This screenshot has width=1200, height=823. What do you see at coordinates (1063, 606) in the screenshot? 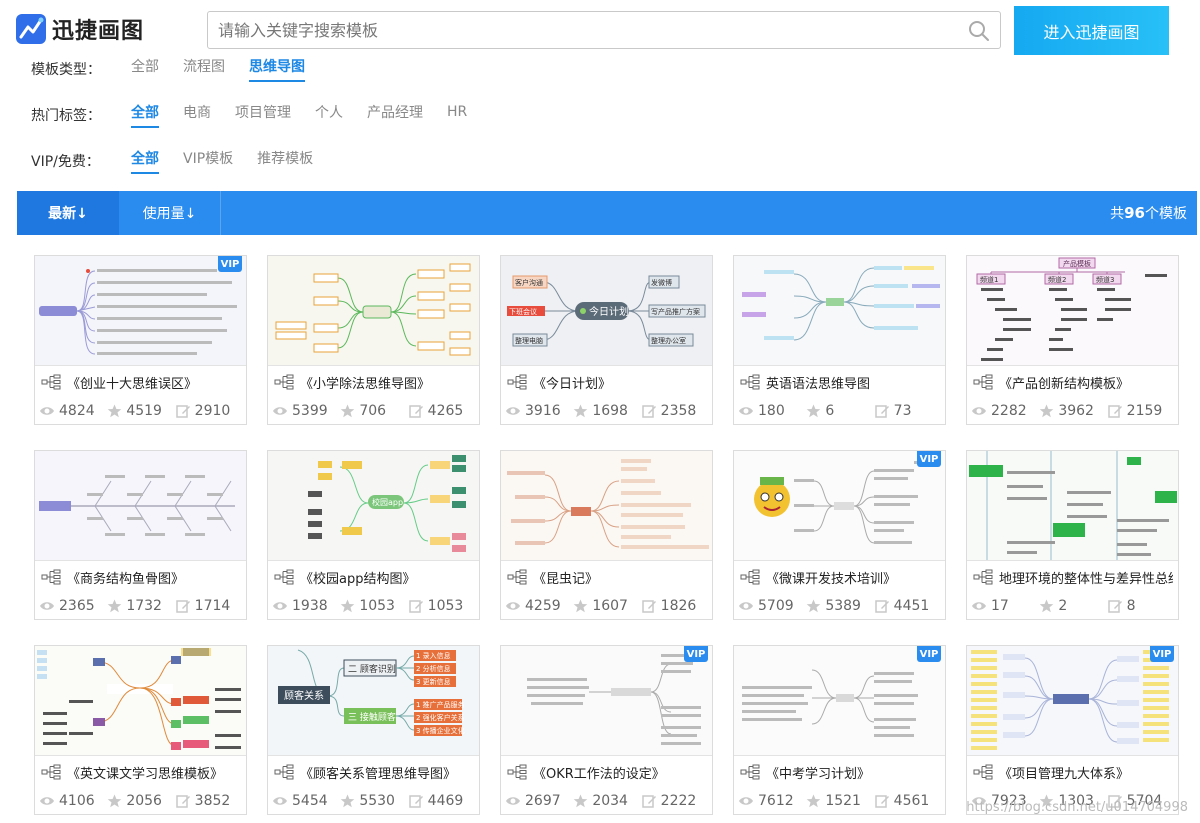
I see `likes-count: 2` at bounding box center [1063, 606].